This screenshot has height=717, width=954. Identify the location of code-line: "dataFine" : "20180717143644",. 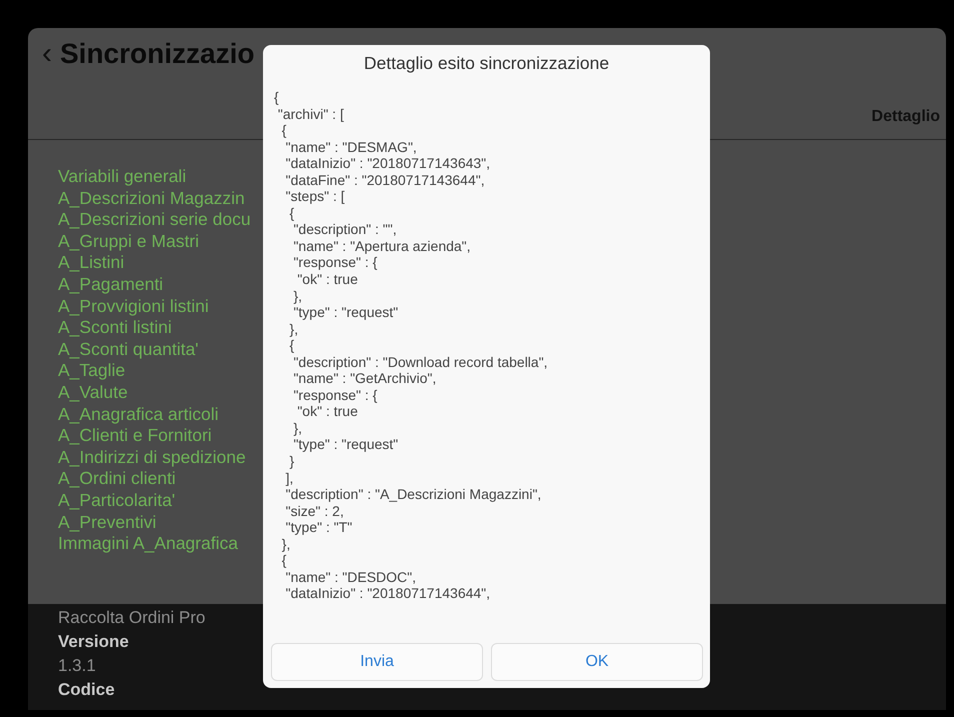
(384, 180).